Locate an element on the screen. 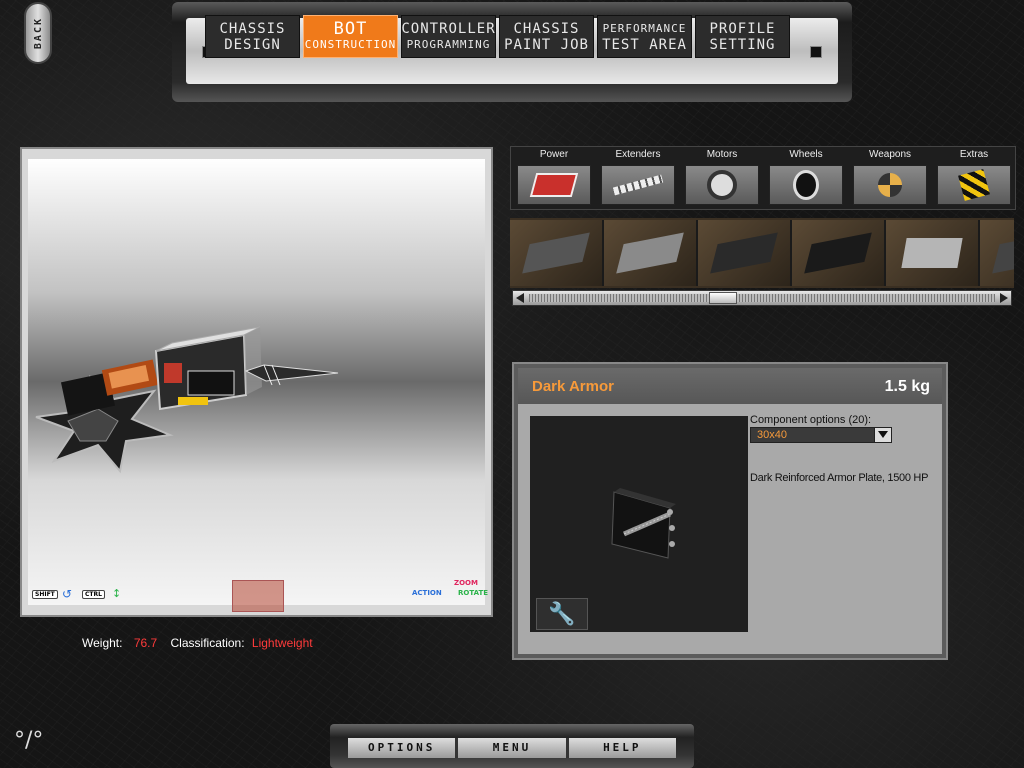 The height and width of the screenshot is (768, 1024). control-hints: SHIFT ↺ CTRL ↕ ACTION ZOOM ROTATE is located at coordinates (260, 590).